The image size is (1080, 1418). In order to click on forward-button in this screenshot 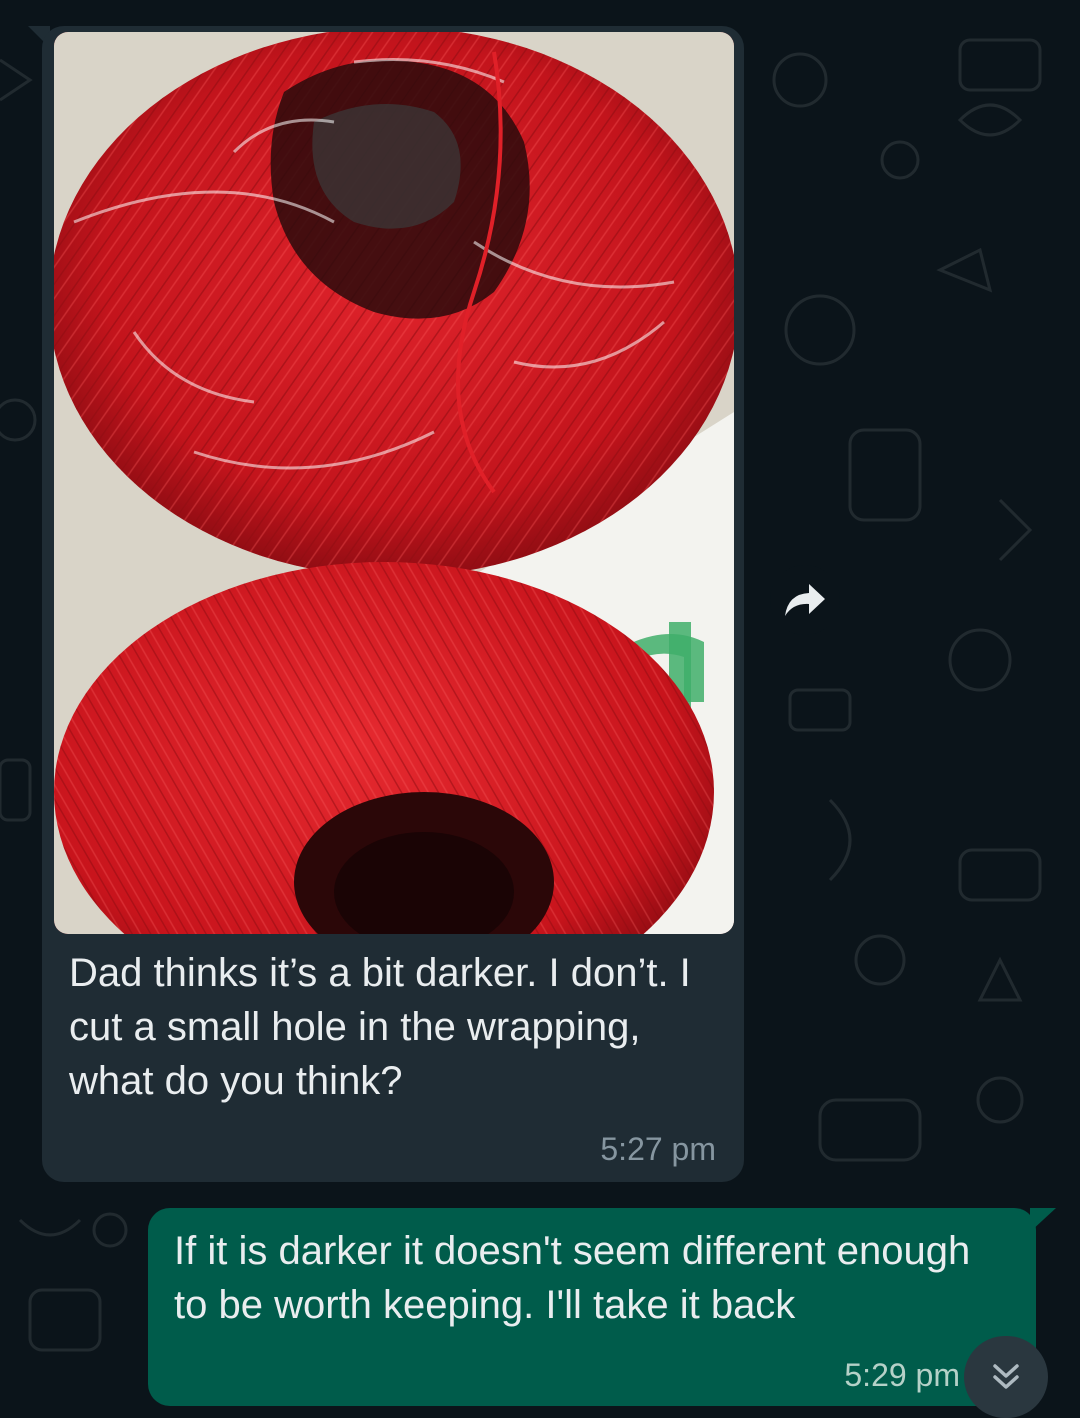, I will do `click(805, 600)`.